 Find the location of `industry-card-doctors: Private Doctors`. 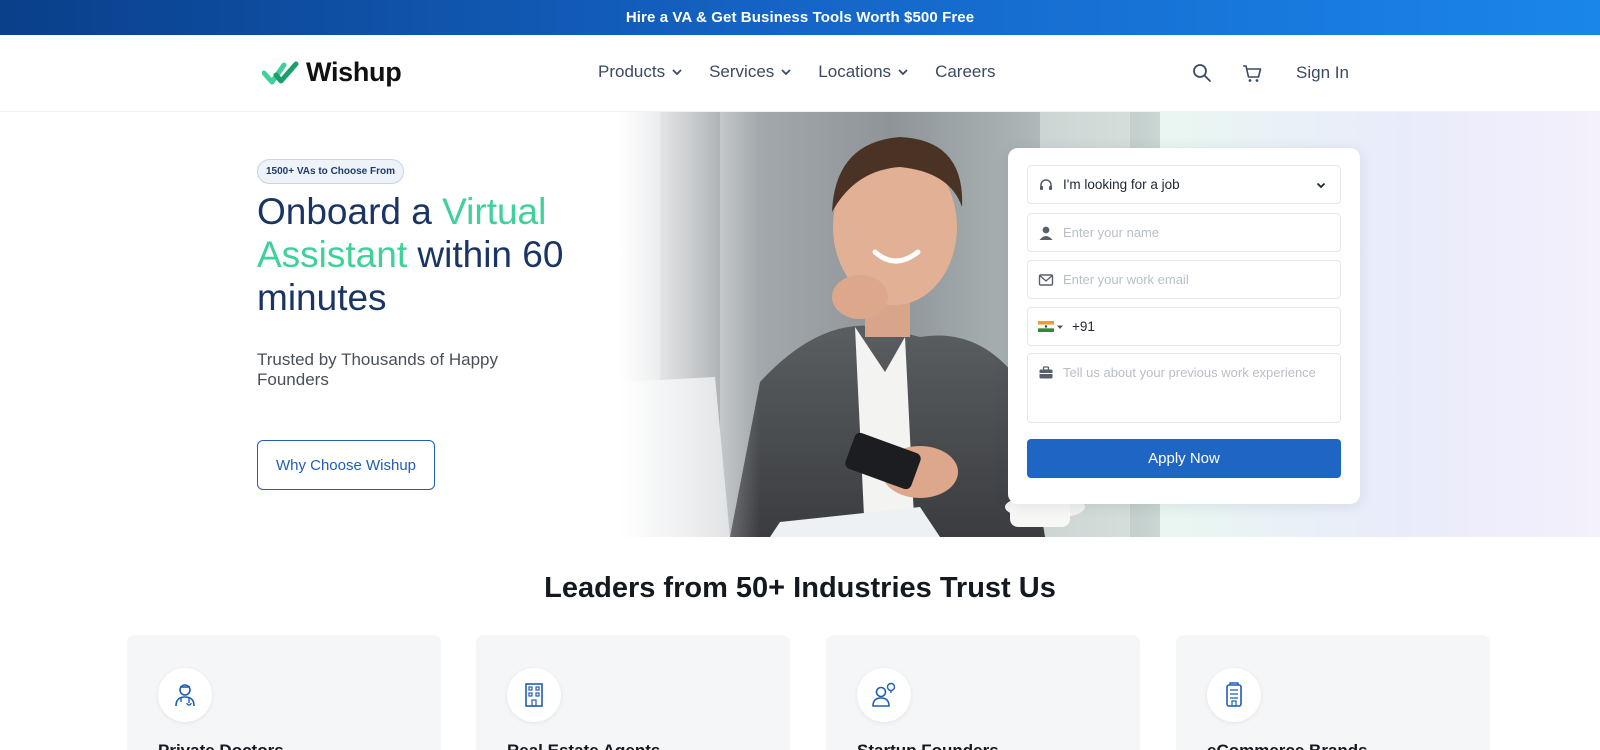

industry-card-doctors: Private Doctors is located at coordinates (284, 692).